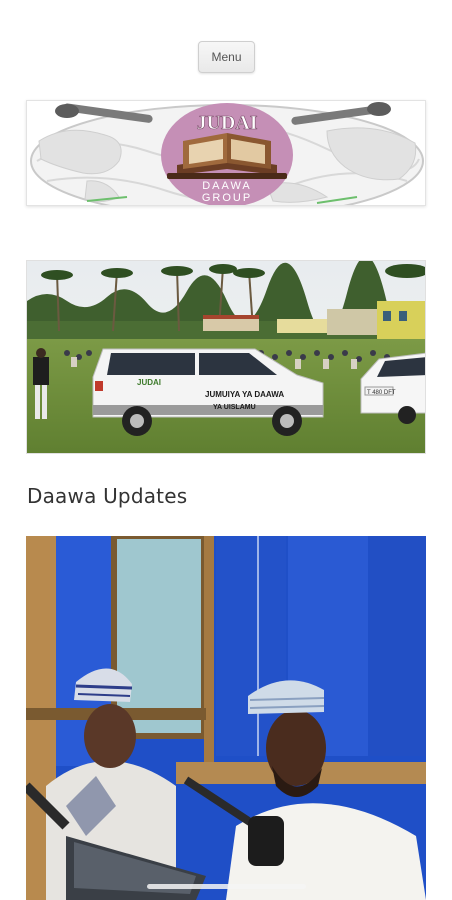 Image resolution: width=452 pixels, height=900 pixels. I want to click on van-text-line2: YA UISLAMU, so click(234, 407).